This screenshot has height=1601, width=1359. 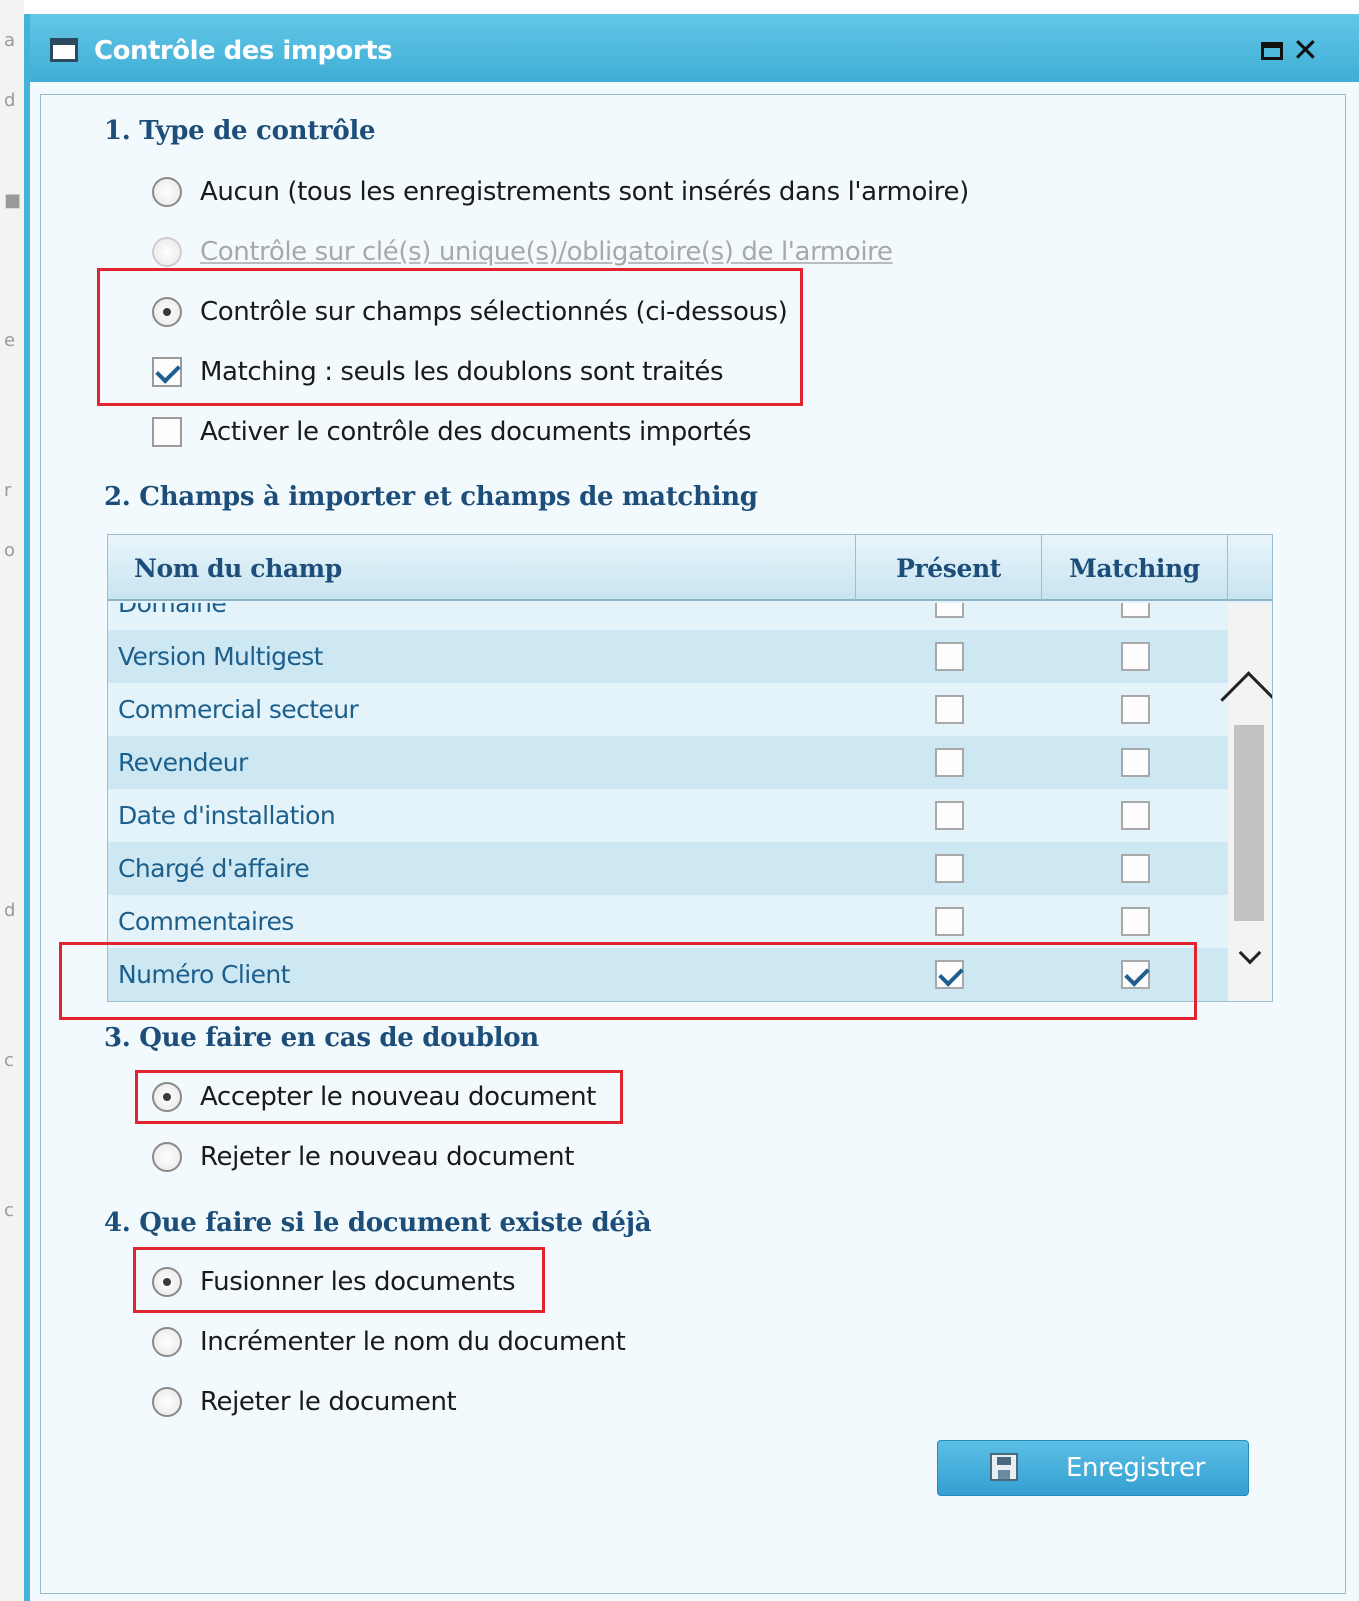 What do you see at coordinates (668, 815) in the screenshot?
I see `table-row: Date d'installation` at bounding box center [668, 815].